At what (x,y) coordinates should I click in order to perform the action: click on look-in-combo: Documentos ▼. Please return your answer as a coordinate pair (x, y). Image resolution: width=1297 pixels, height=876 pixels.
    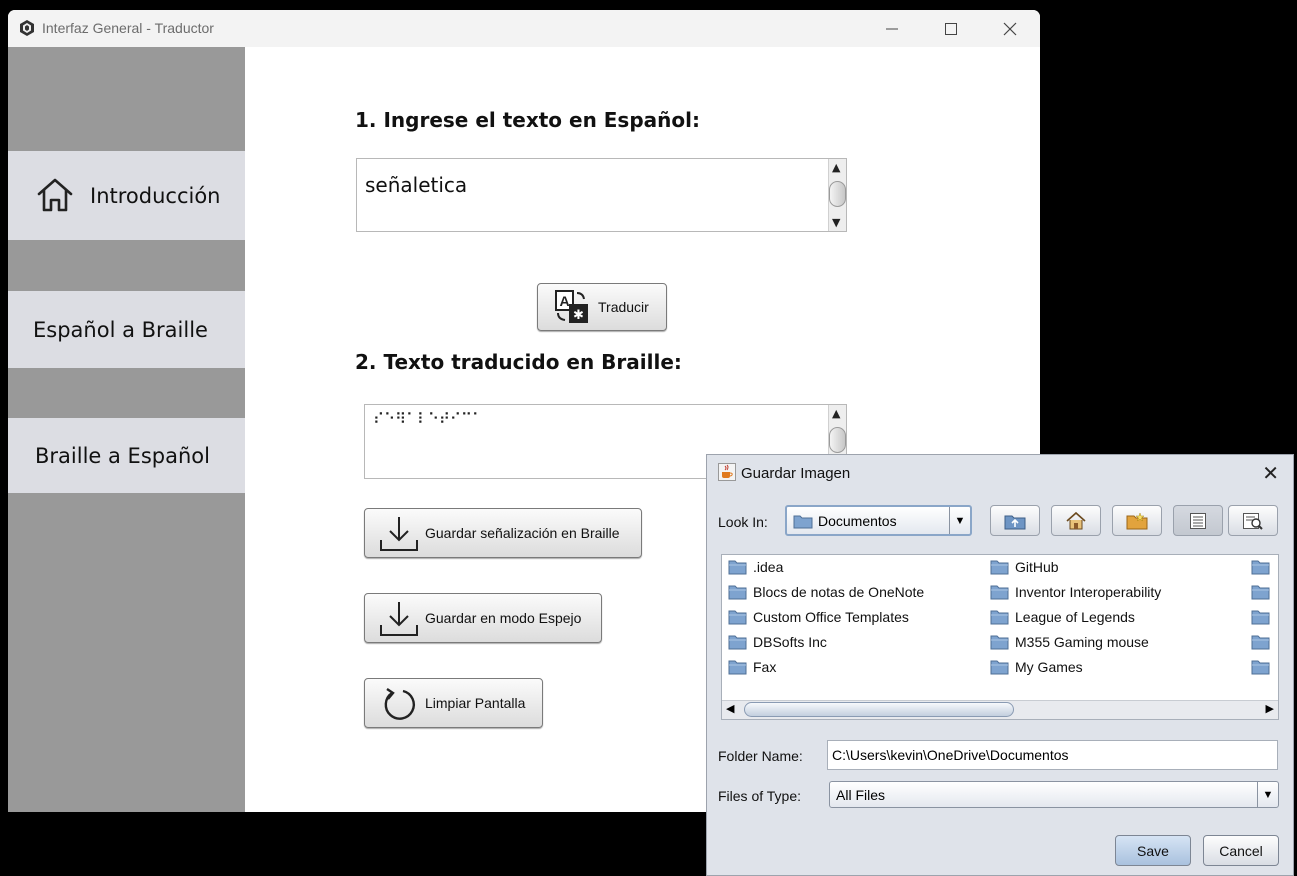
    Looking at the image, I should click on (878, 520).